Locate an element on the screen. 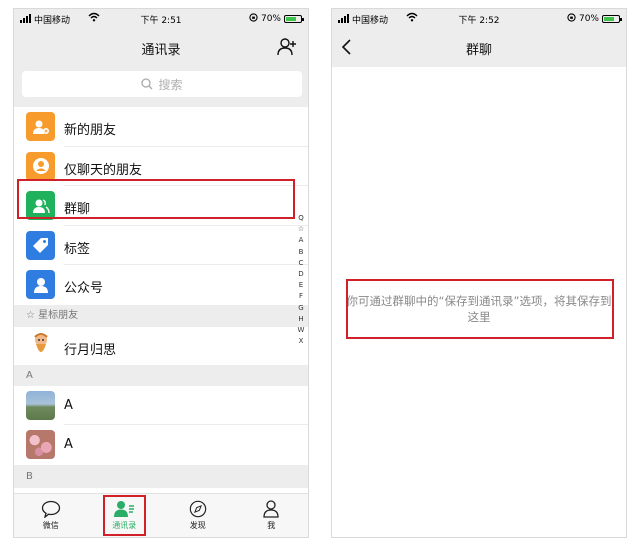  tab-me: 我 is located at coordinates (272, 515).